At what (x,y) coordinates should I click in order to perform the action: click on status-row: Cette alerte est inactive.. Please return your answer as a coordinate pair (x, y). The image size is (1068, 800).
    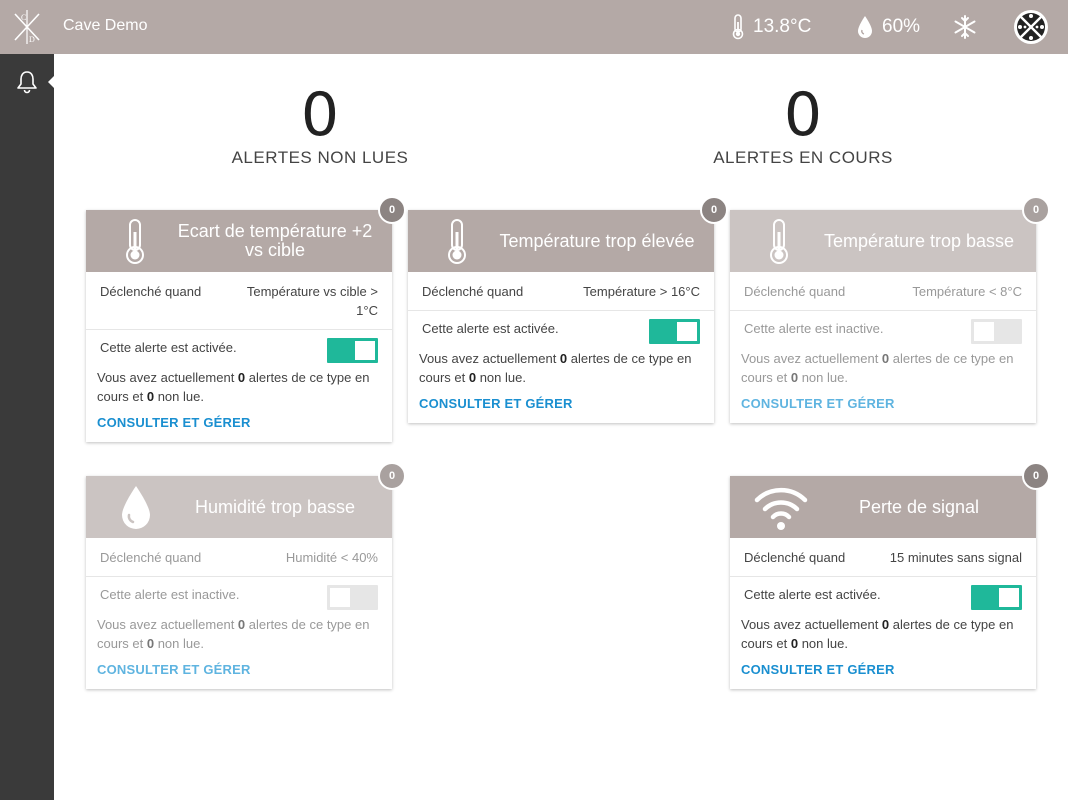
    Looking at the image, I should click on (239, 596).